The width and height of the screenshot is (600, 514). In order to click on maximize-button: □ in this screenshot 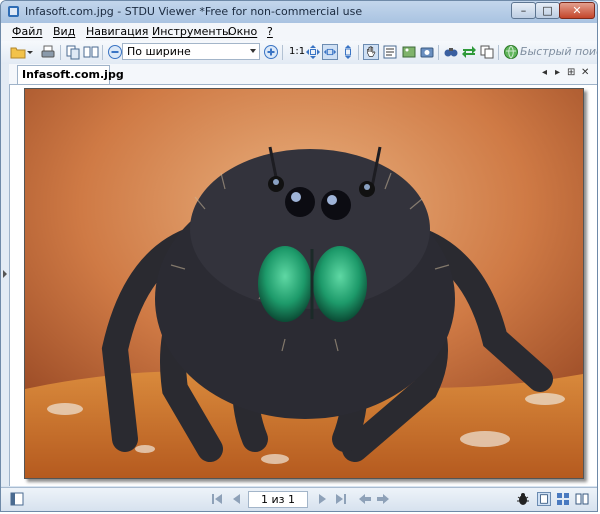, I will do `click(547, 10)`.